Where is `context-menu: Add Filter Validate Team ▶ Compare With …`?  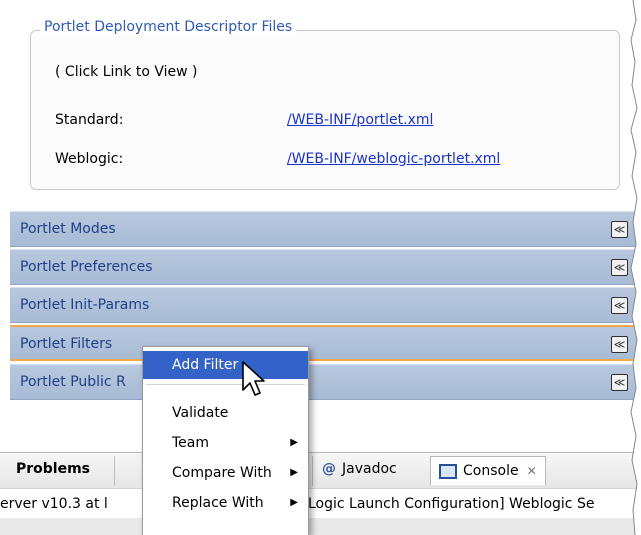 context-menu: Add Filter Validate Team ▶ Compare With … is located at coordinates (225, 440).